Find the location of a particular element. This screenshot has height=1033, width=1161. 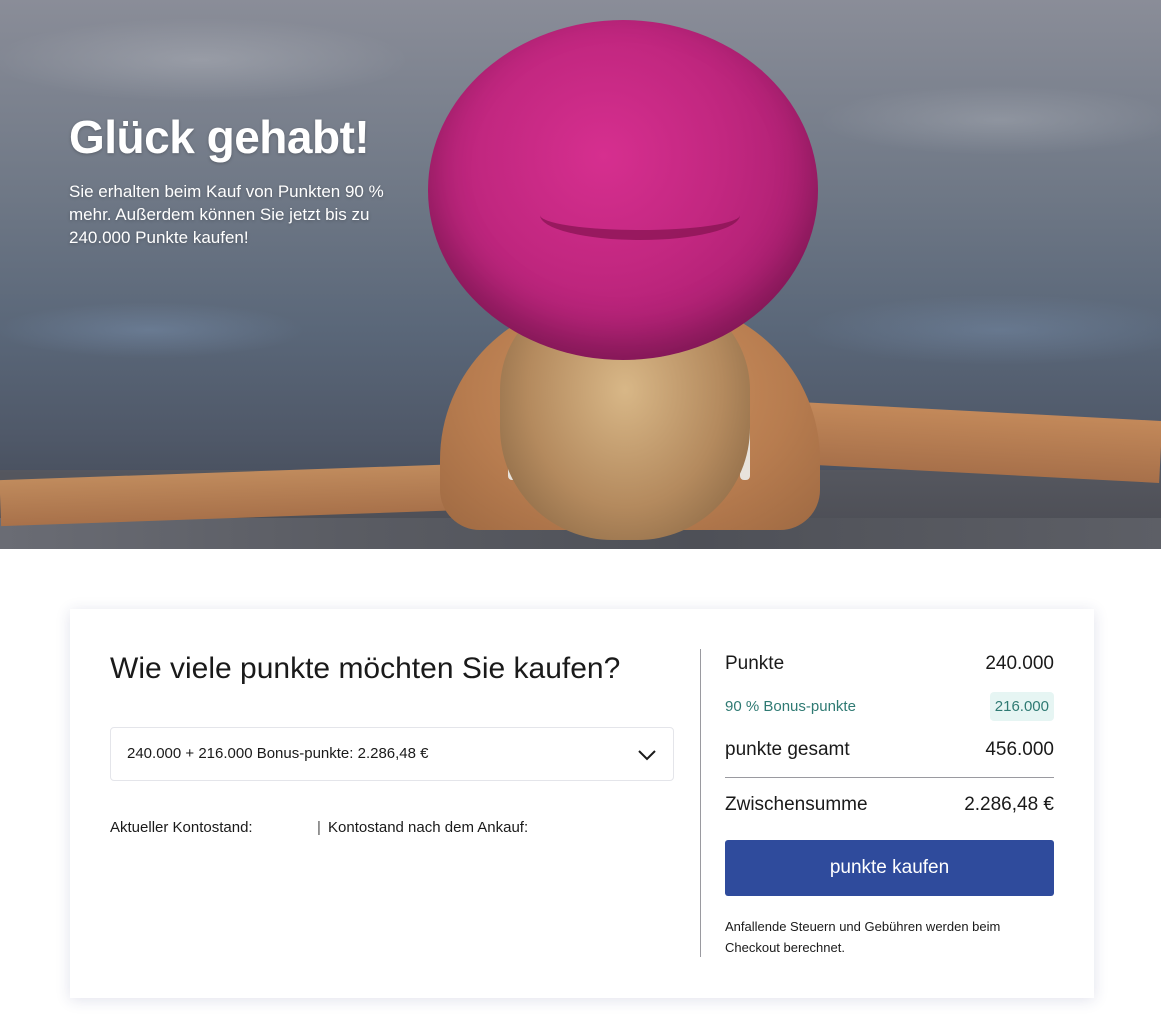

purchase-heading: Wie viele punkte möchten Sie kaufen? is located at coordinates (365, 668).